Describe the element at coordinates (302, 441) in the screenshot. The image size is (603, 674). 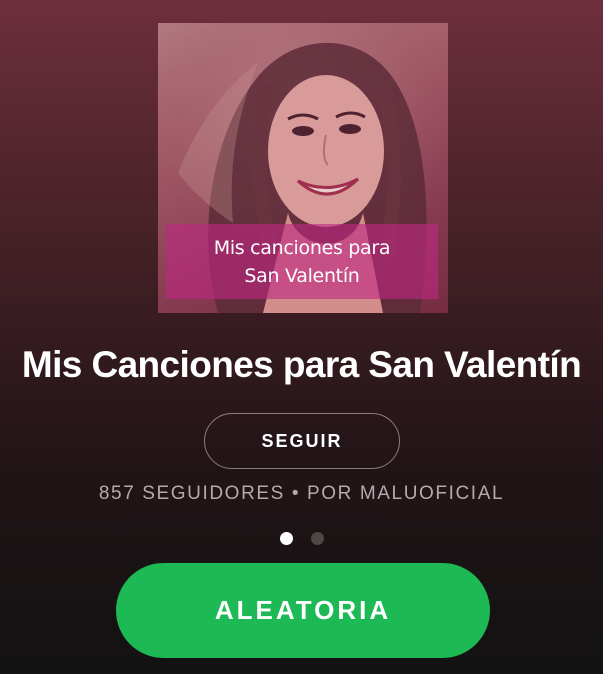
I see `follow-button: SEGUIR` at that location.